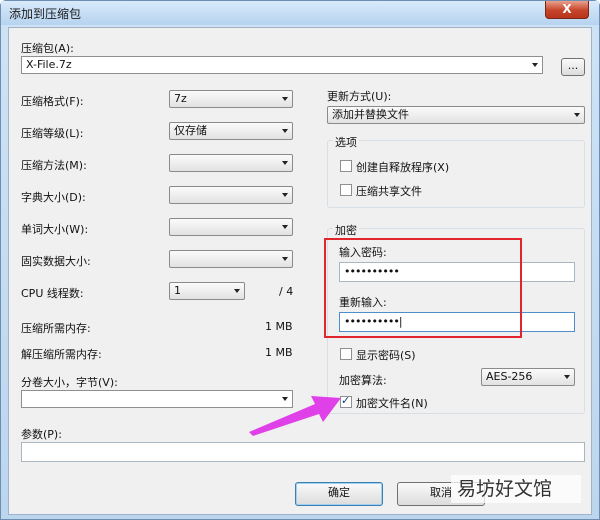 The height and width of the screenshot is (520, 600). What do you see at coordinates (346, 354) in the screenshot?
I see `show-password-checkbox` at bounding box center [346, 354].